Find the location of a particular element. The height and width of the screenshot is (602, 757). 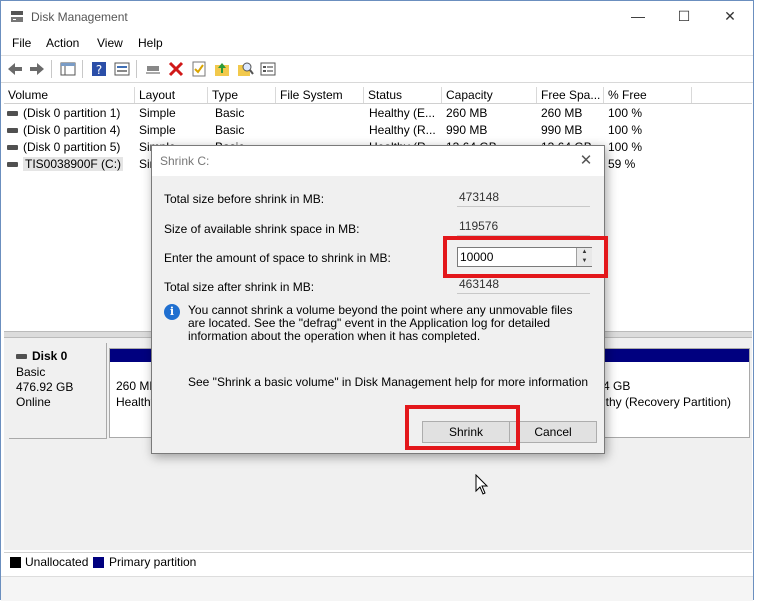

column-capacity: Capacity is located at coordinates (489, 95).